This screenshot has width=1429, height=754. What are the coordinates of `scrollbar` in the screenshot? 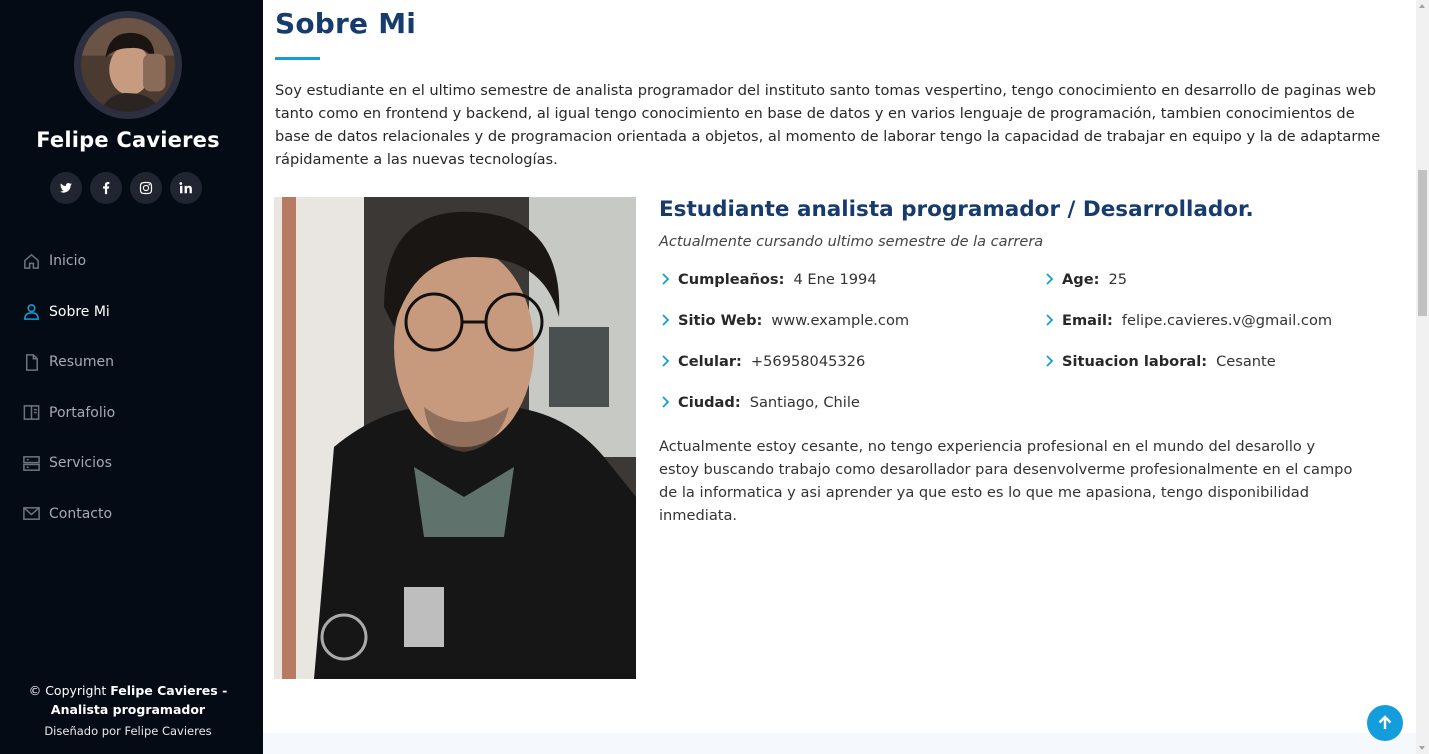 It's located at (1422, 377).